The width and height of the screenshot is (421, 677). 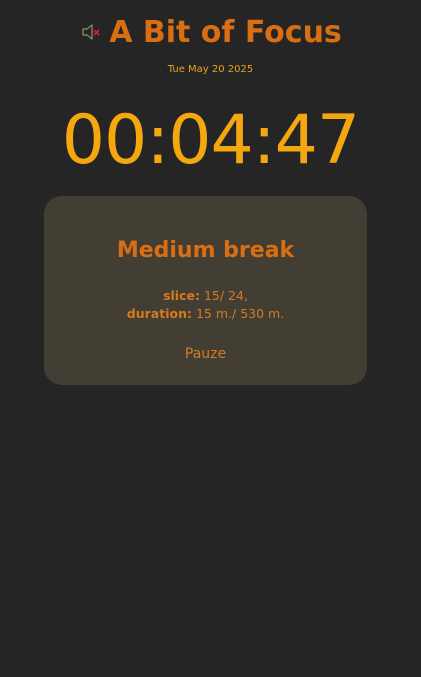 What do you see at coordinates (181, 295) in the screenshot?
I see `slice-label: slice:` at bounding box center [181, 295].